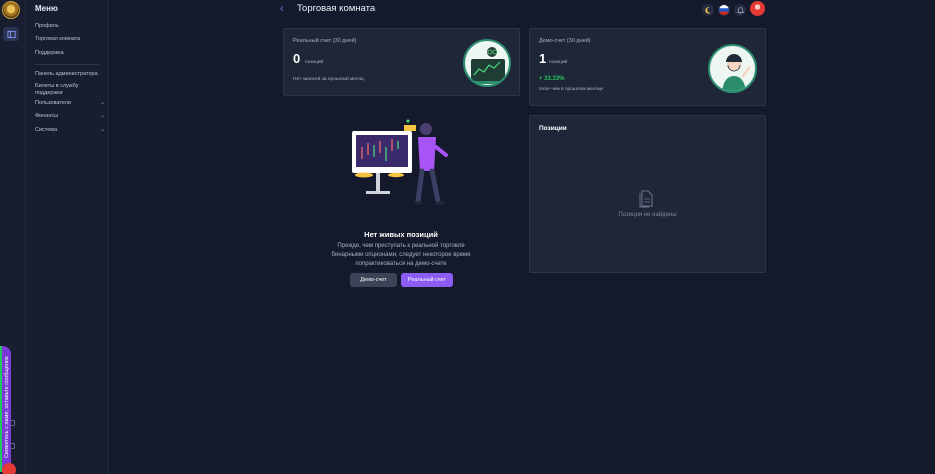  I want to click on sidebar-item-users: Пользователи ⌄, so click(70, 103).